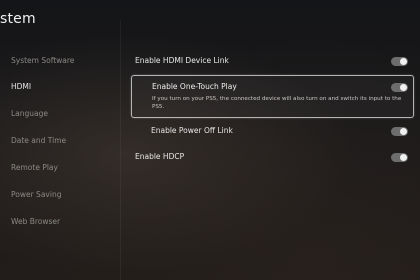  I want to click on setting-hdcp: Enable HDCP, so click(272, 157).